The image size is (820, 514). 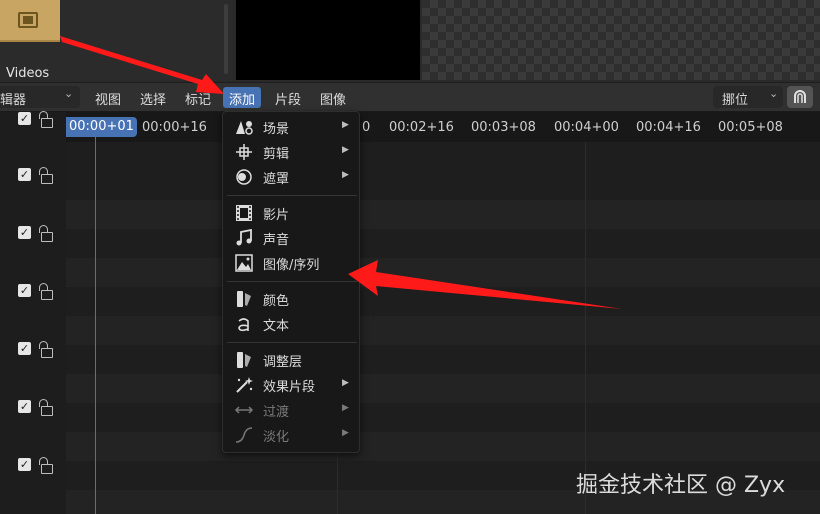 What do you see at coordinates (276, 154) in the screenshot?
I see `menu-item-label: 剪辑` at bounding box center [276, 154].